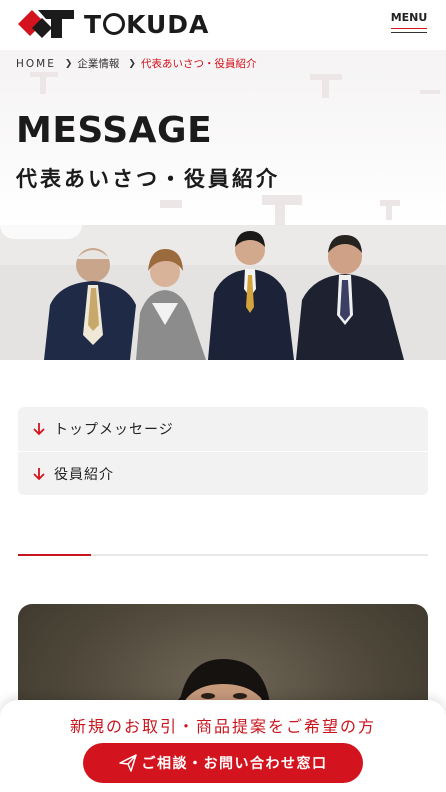  What do you see at coordinates (84, 474) in the screenshot?
I see `anchor-link-label: 役員紹介` at bounding box center [84, 474].